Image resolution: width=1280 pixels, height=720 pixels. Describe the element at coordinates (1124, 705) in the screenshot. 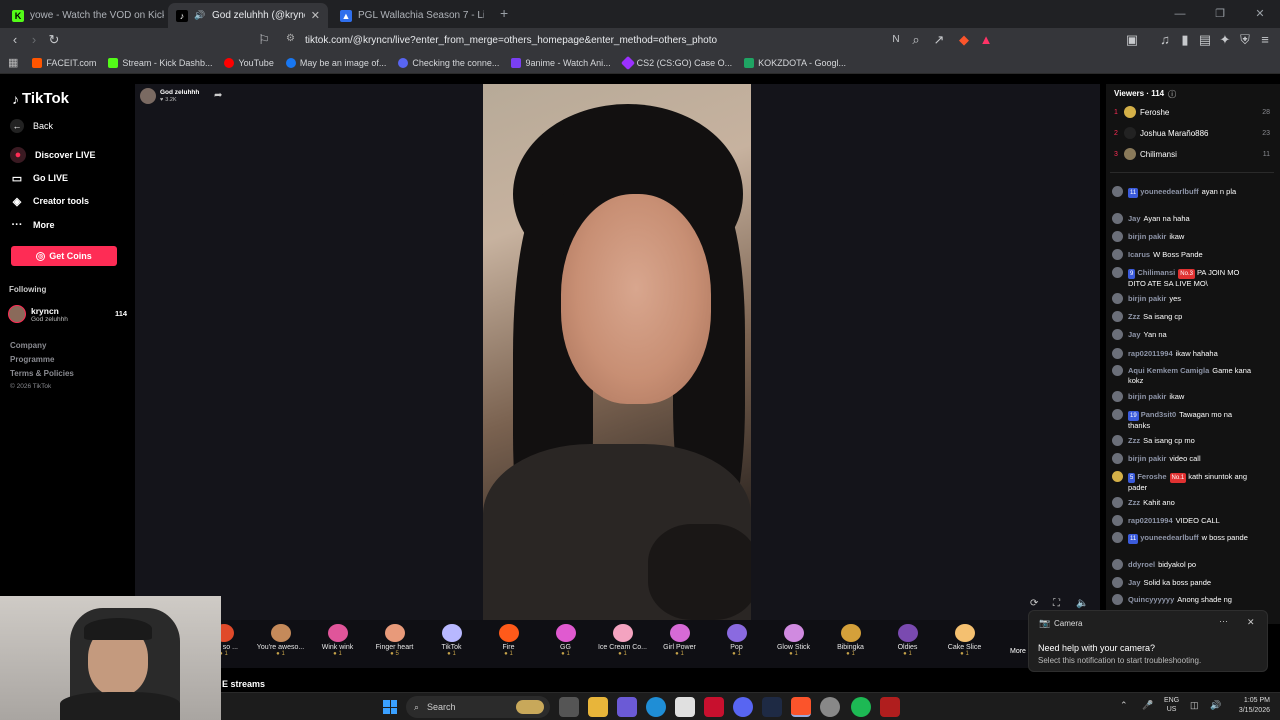

I see `chevron-up-icon: ⌃` at that location.